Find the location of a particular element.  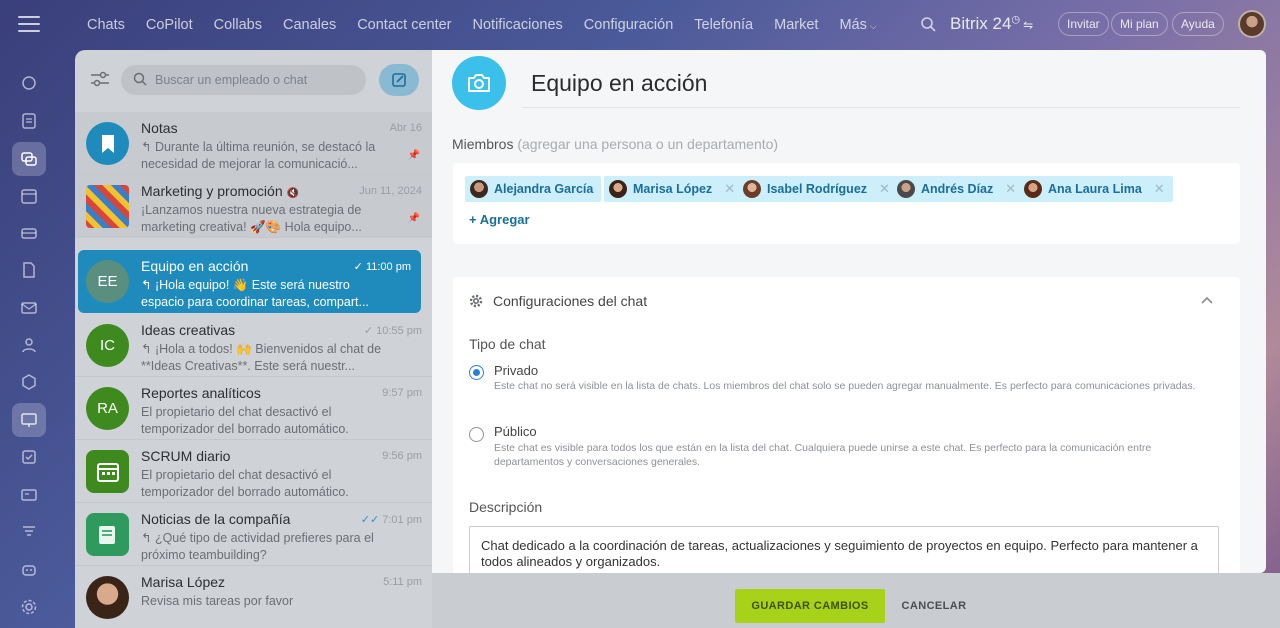

menu-item-mas-label: Más is located at coordinates (853, 25).